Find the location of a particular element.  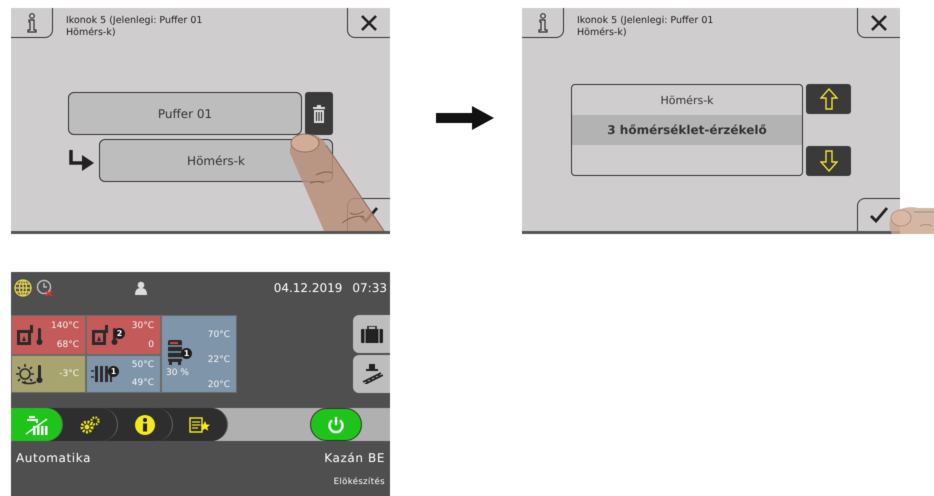

gears-icon is located at coordinates (90, 425).